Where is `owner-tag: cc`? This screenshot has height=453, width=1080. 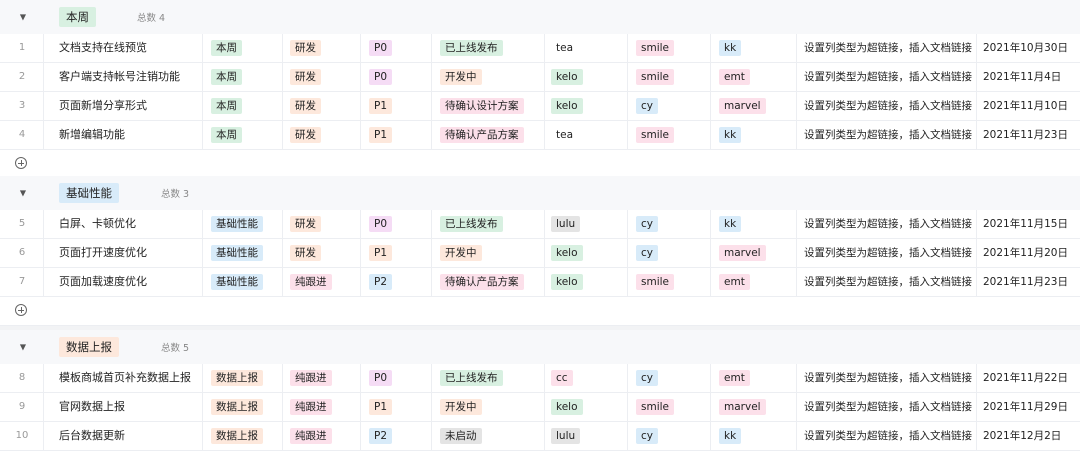 owner-tag: cc is located at coordinates (562, 378).